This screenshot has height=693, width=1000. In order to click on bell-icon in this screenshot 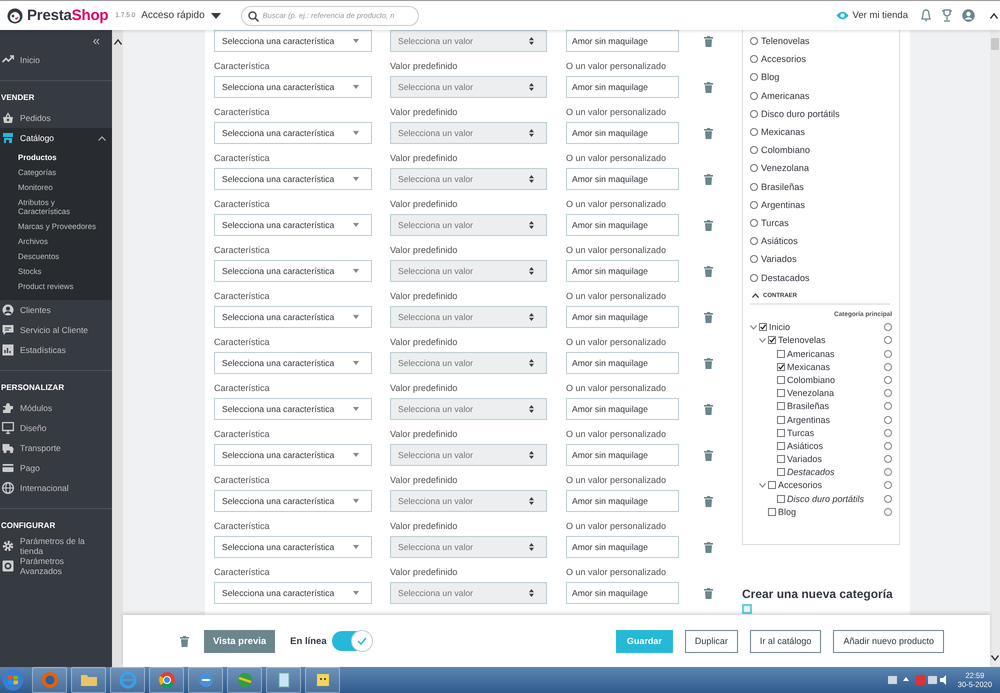, I will do `click(926, 15)`.